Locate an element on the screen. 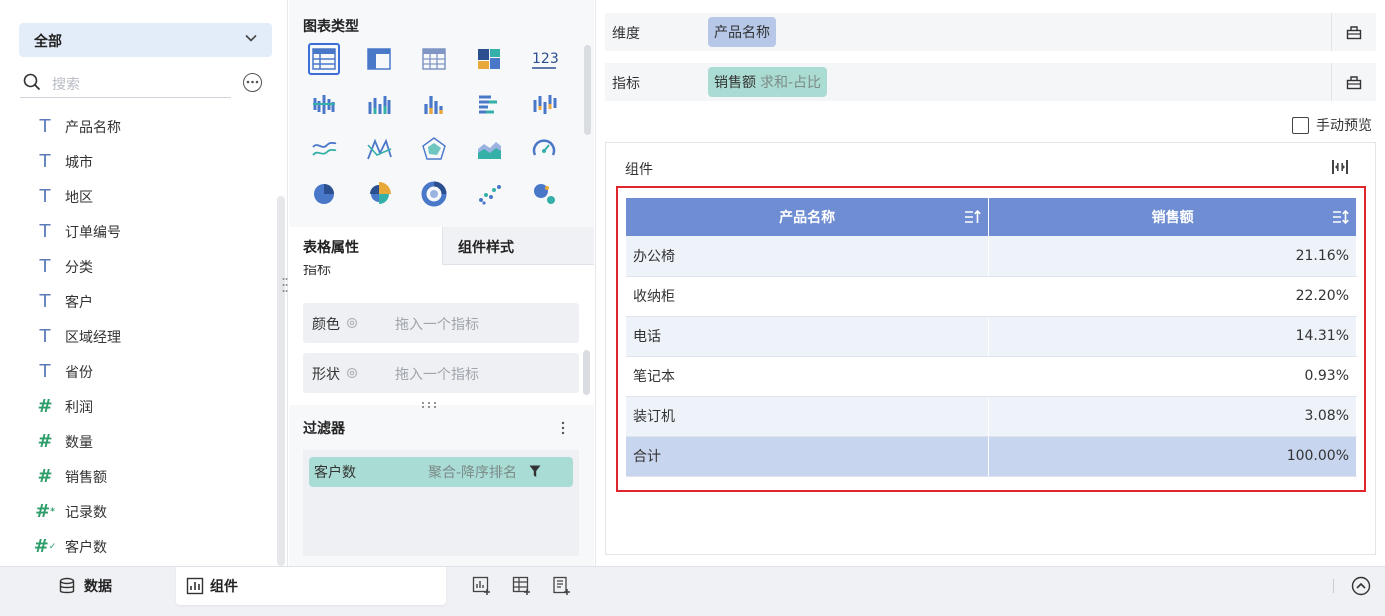  field-search: 搜索 is located at coordinates (125, 83).